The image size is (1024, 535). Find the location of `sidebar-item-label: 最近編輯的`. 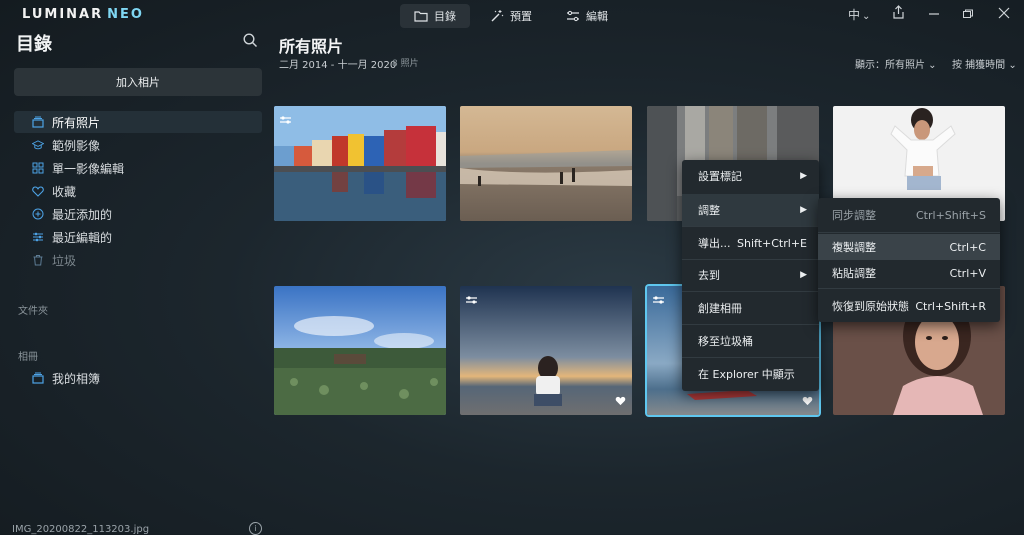

sidebar-item-label: 最近編輯的 is located at coordinates (82, 237).